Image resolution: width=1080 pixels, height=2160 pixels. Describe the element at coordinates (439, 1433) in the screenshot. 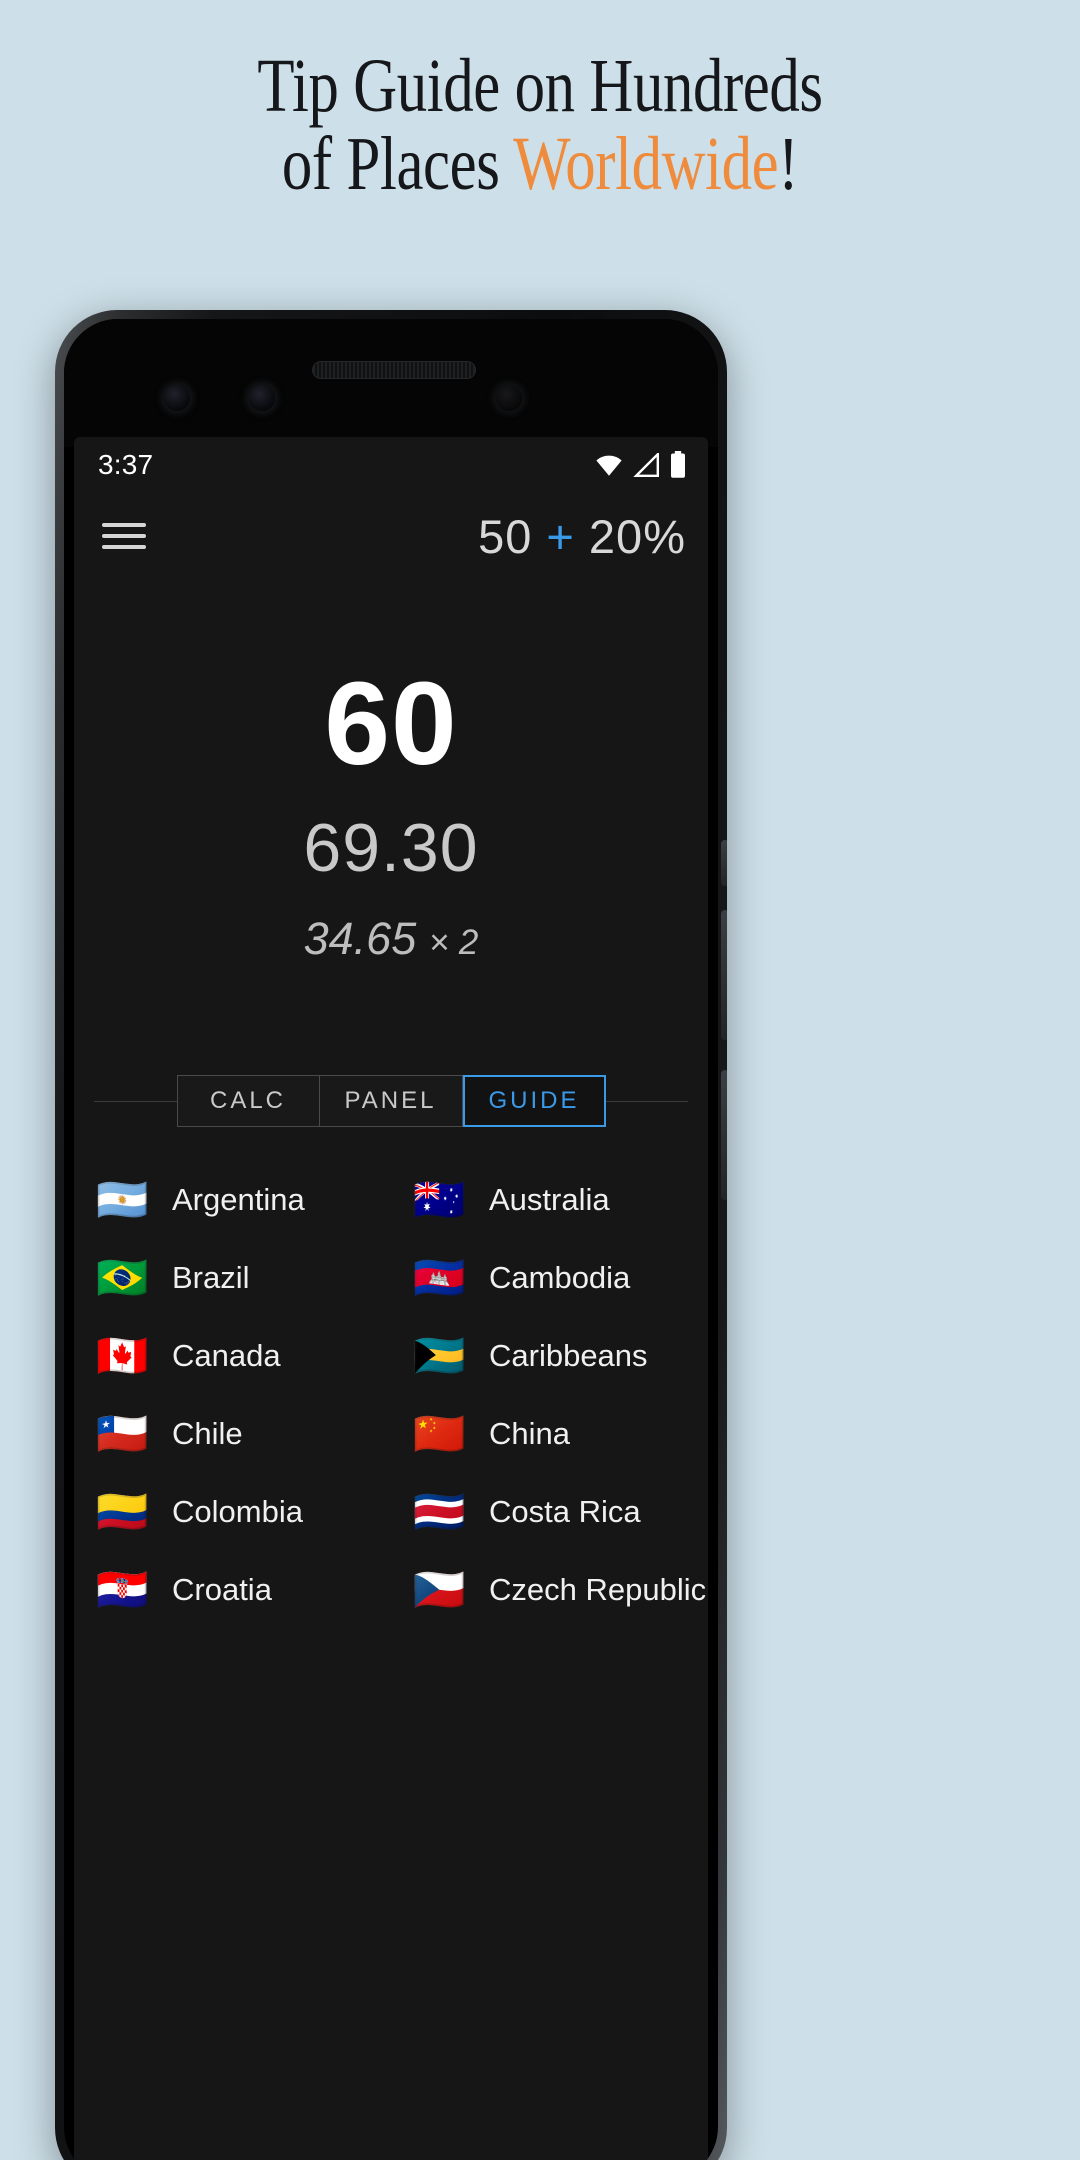

I see `flag-icon: 🇨🇳` at that location.